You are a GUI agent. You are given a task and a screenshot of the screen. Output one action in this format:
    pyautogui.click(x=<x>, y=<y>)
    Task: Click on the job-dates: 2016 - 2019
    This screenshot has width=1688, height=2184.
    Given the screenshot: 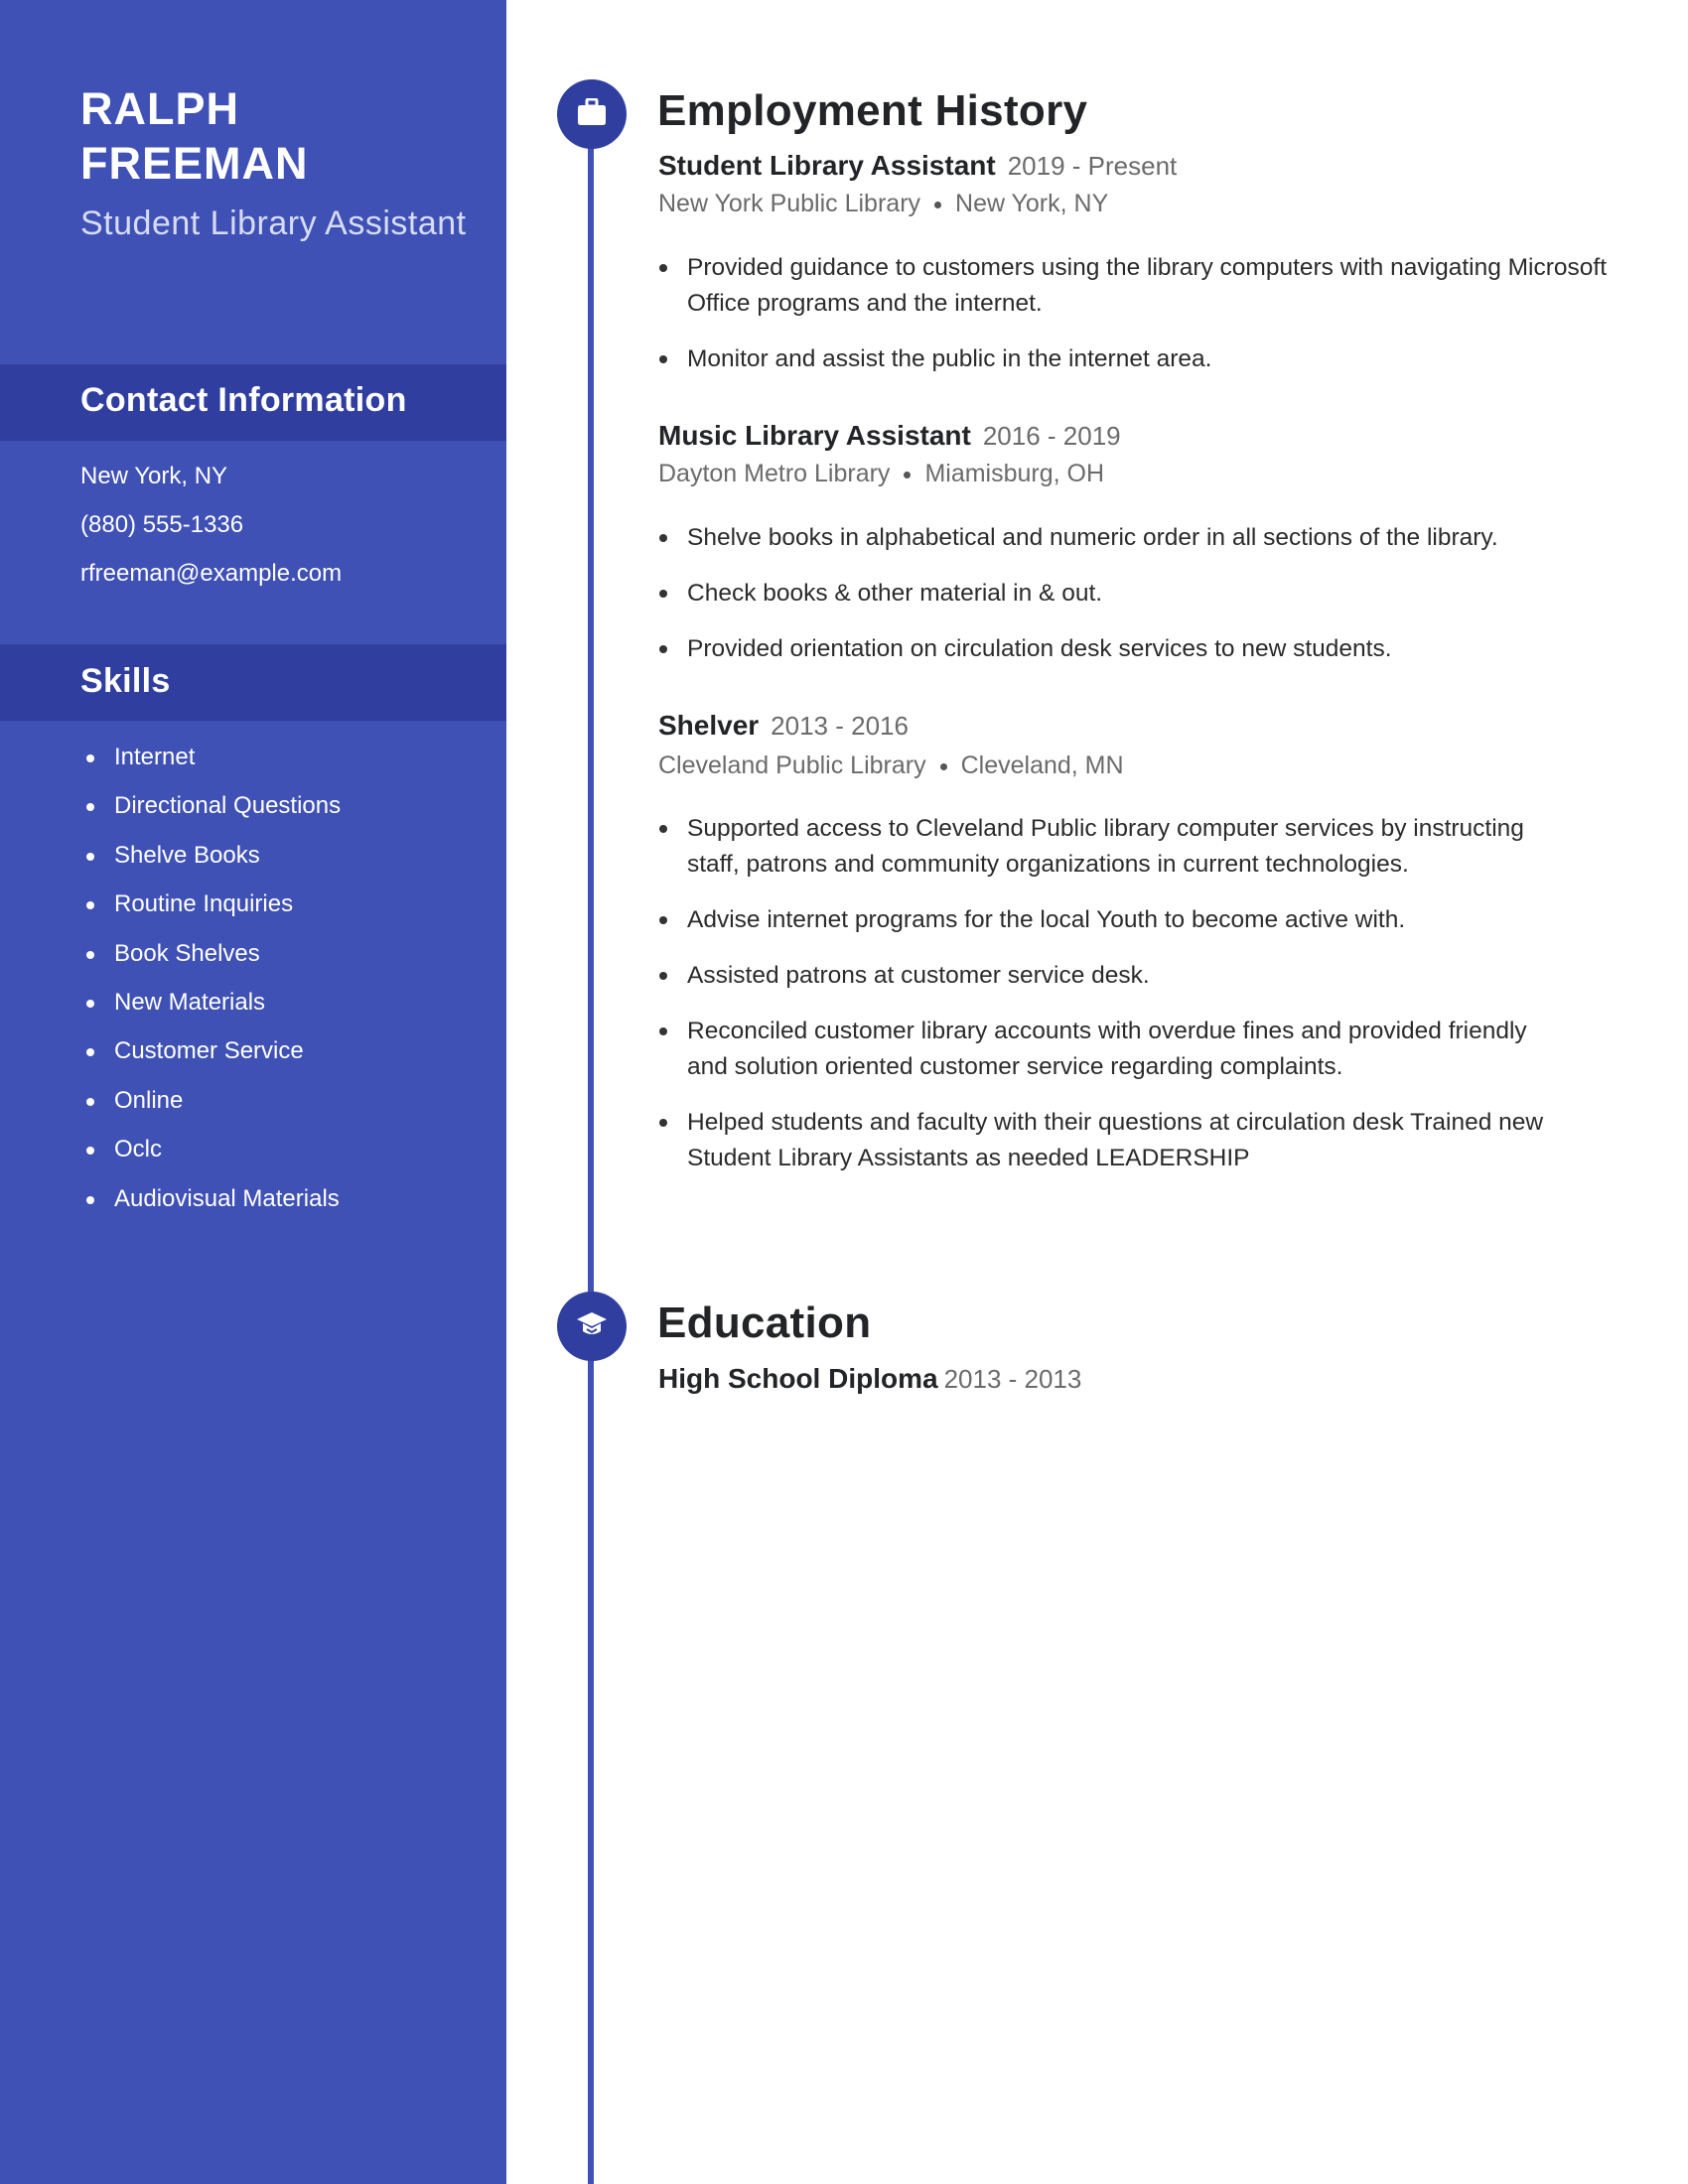 What is the action you would take?
    pyautogui.click(x=1051, y=436)
    